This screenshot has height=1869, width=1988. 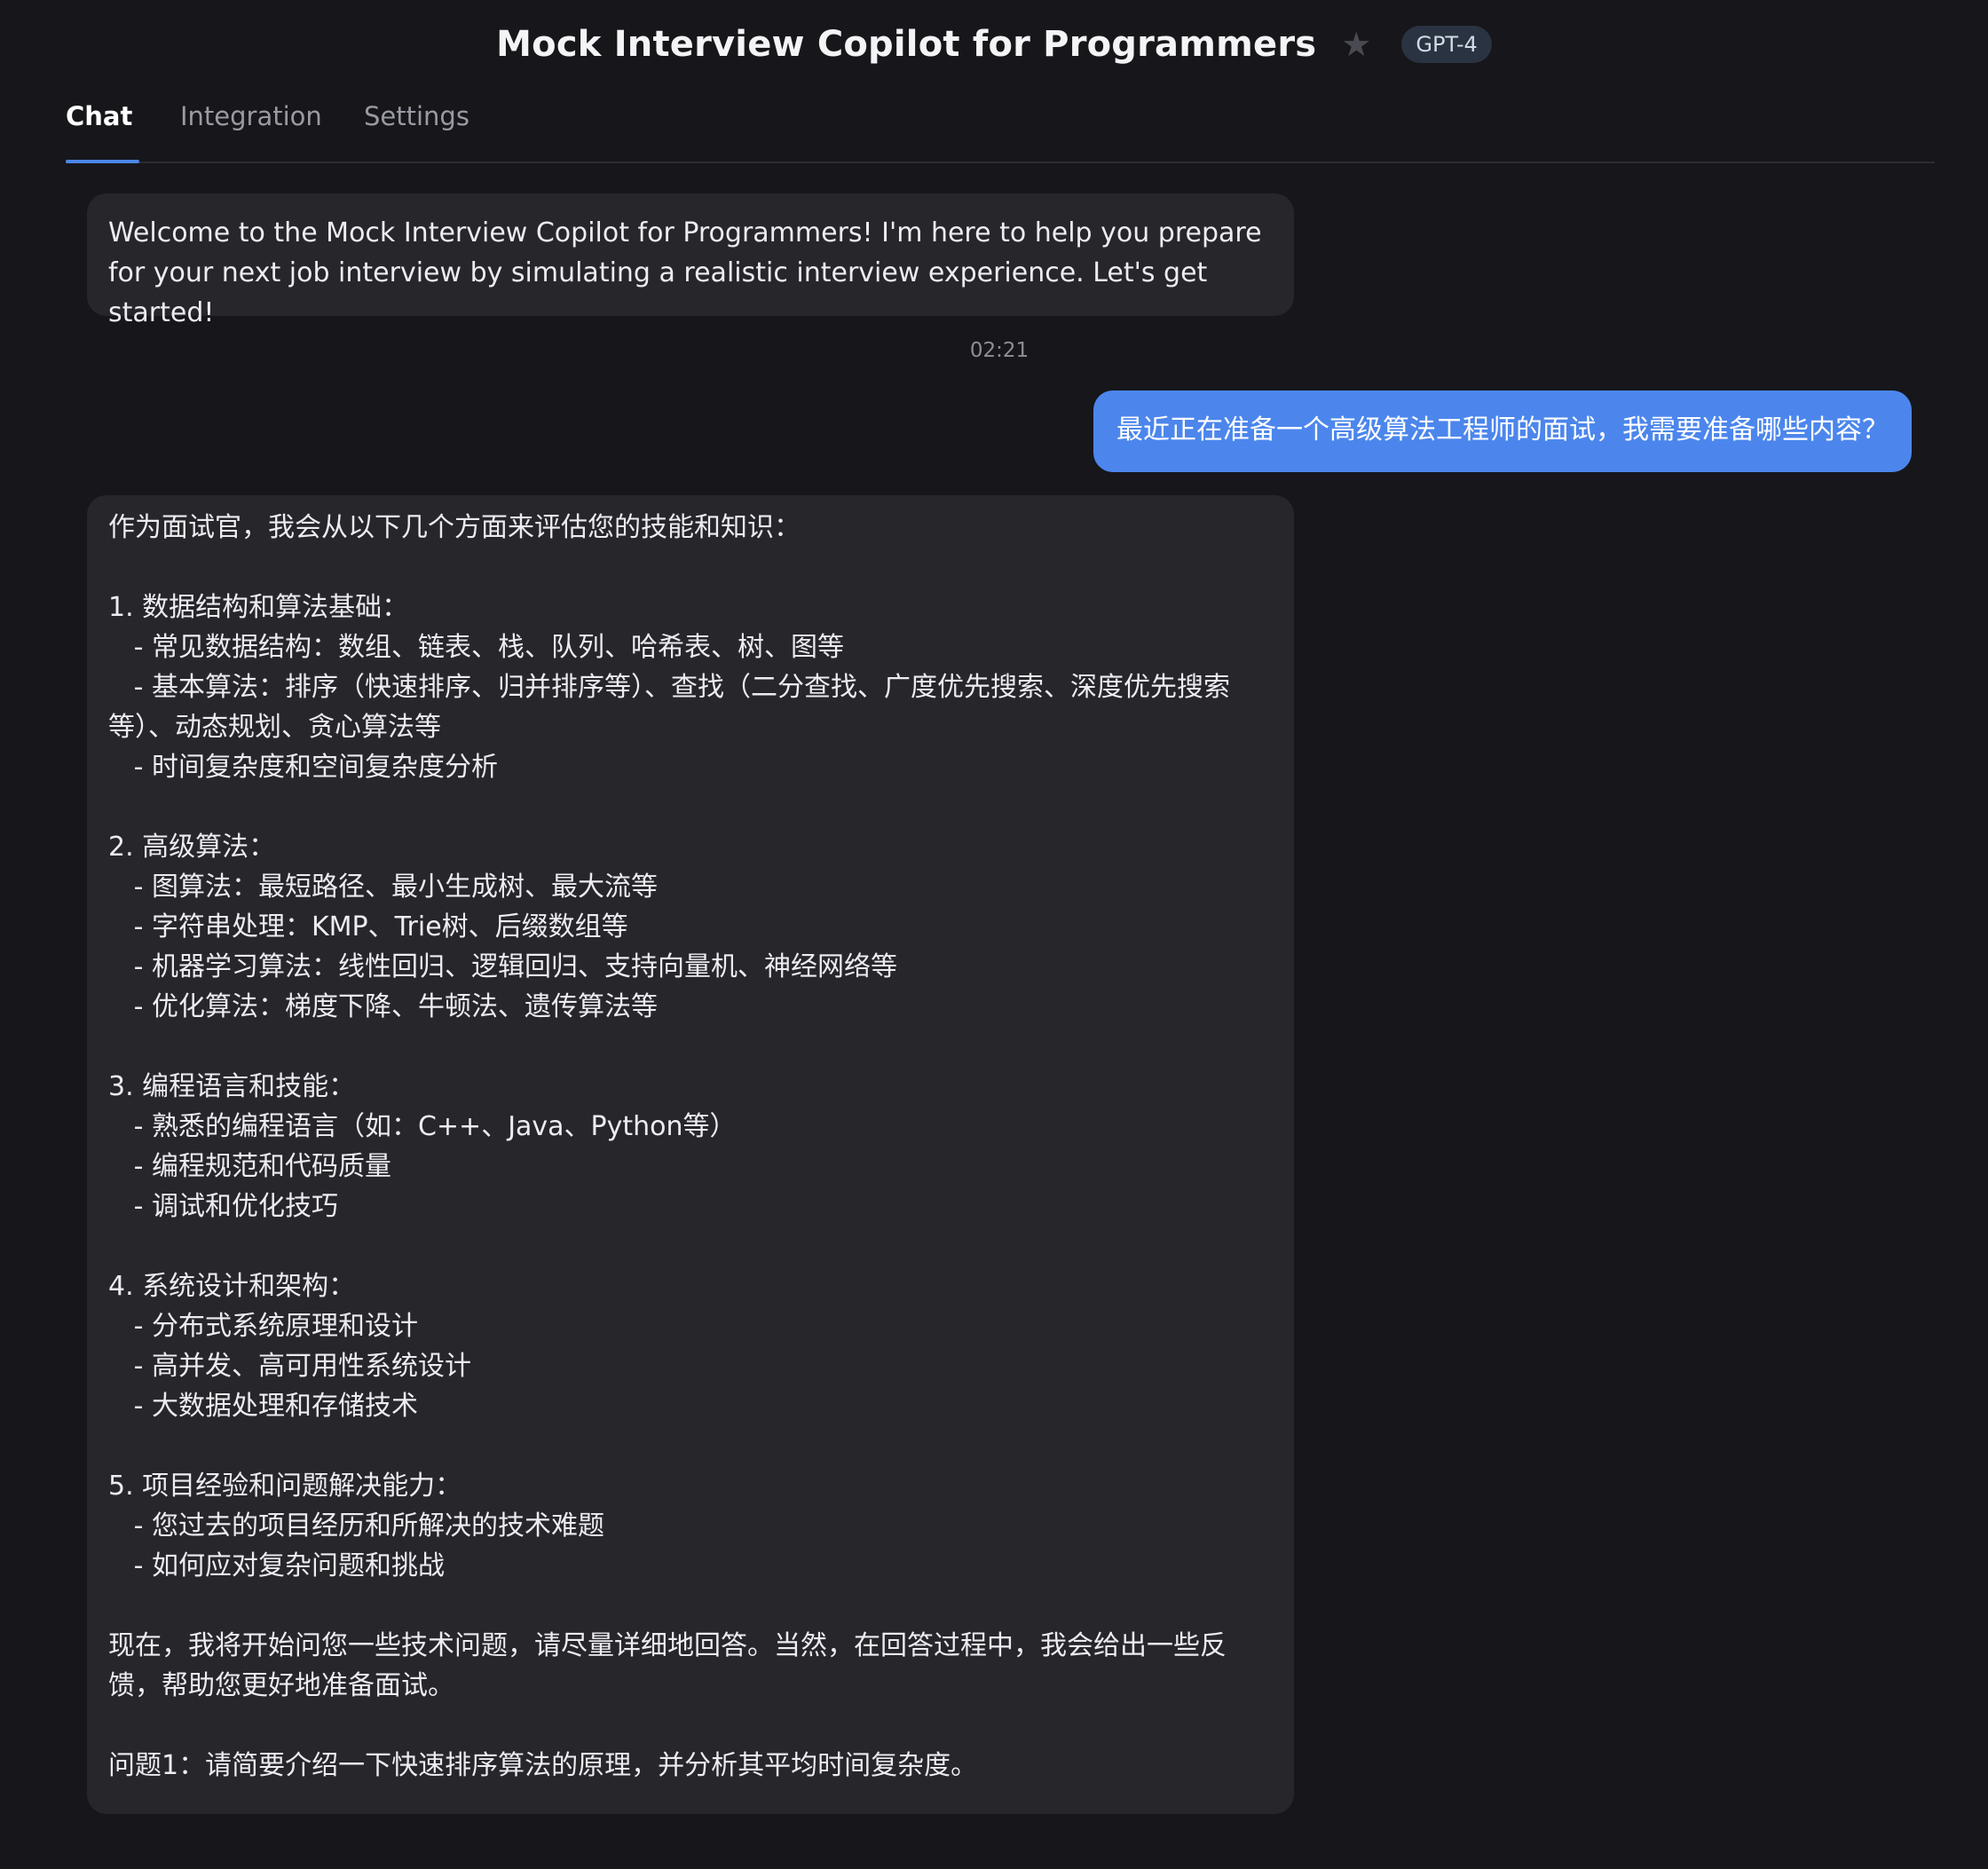 I want to click on page-title: Mock Interview Copilot for Programmers, so click(x=906, y=45).